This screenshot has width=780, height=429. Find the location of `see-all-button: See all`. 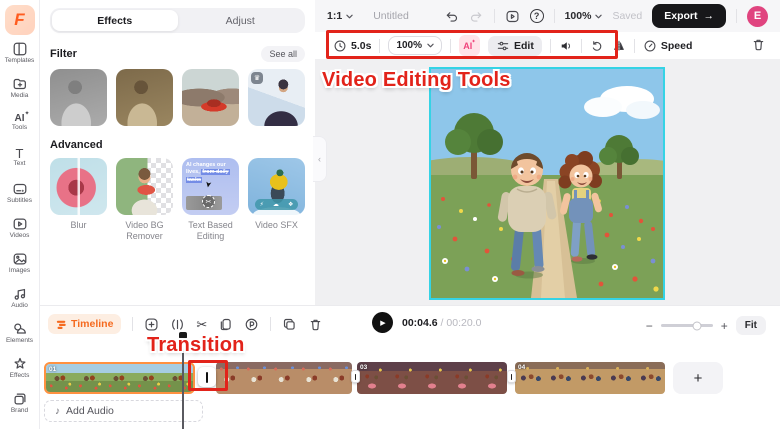

see-all-button: See all is located at coordinates (283, 54).